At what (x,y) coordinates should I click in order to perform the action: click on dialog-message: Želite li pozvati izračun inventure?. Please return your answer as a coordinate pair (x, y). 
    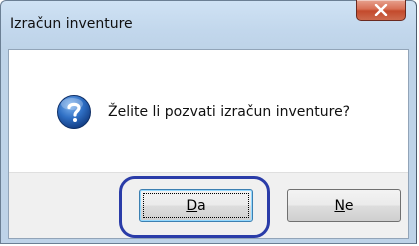
    Looking at the image, I should click on (229, 112).